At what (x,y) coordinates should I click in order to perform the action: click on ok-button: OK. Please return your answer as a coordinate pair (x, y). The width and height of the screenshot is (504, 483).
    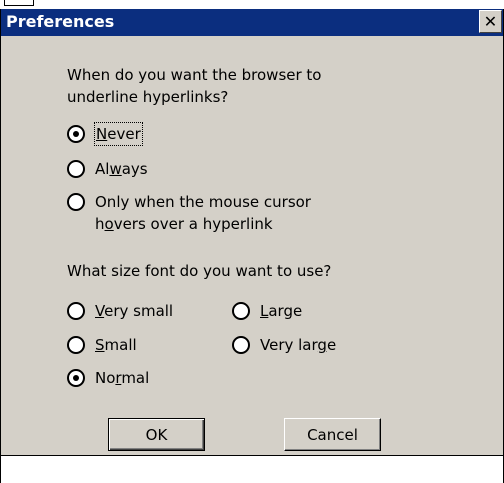
    Looking at the image, I should click on (156, 434).